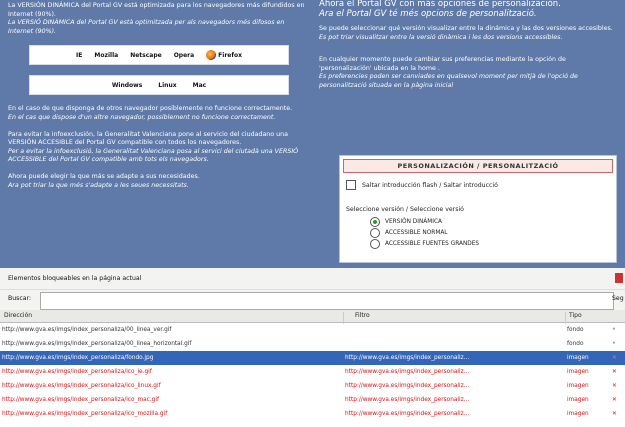 The image size is (625, 427). What do you see at coordinates (167, 85) in the screenshot?
I see `os-linux: Linux` at bounding box center [167, 85].